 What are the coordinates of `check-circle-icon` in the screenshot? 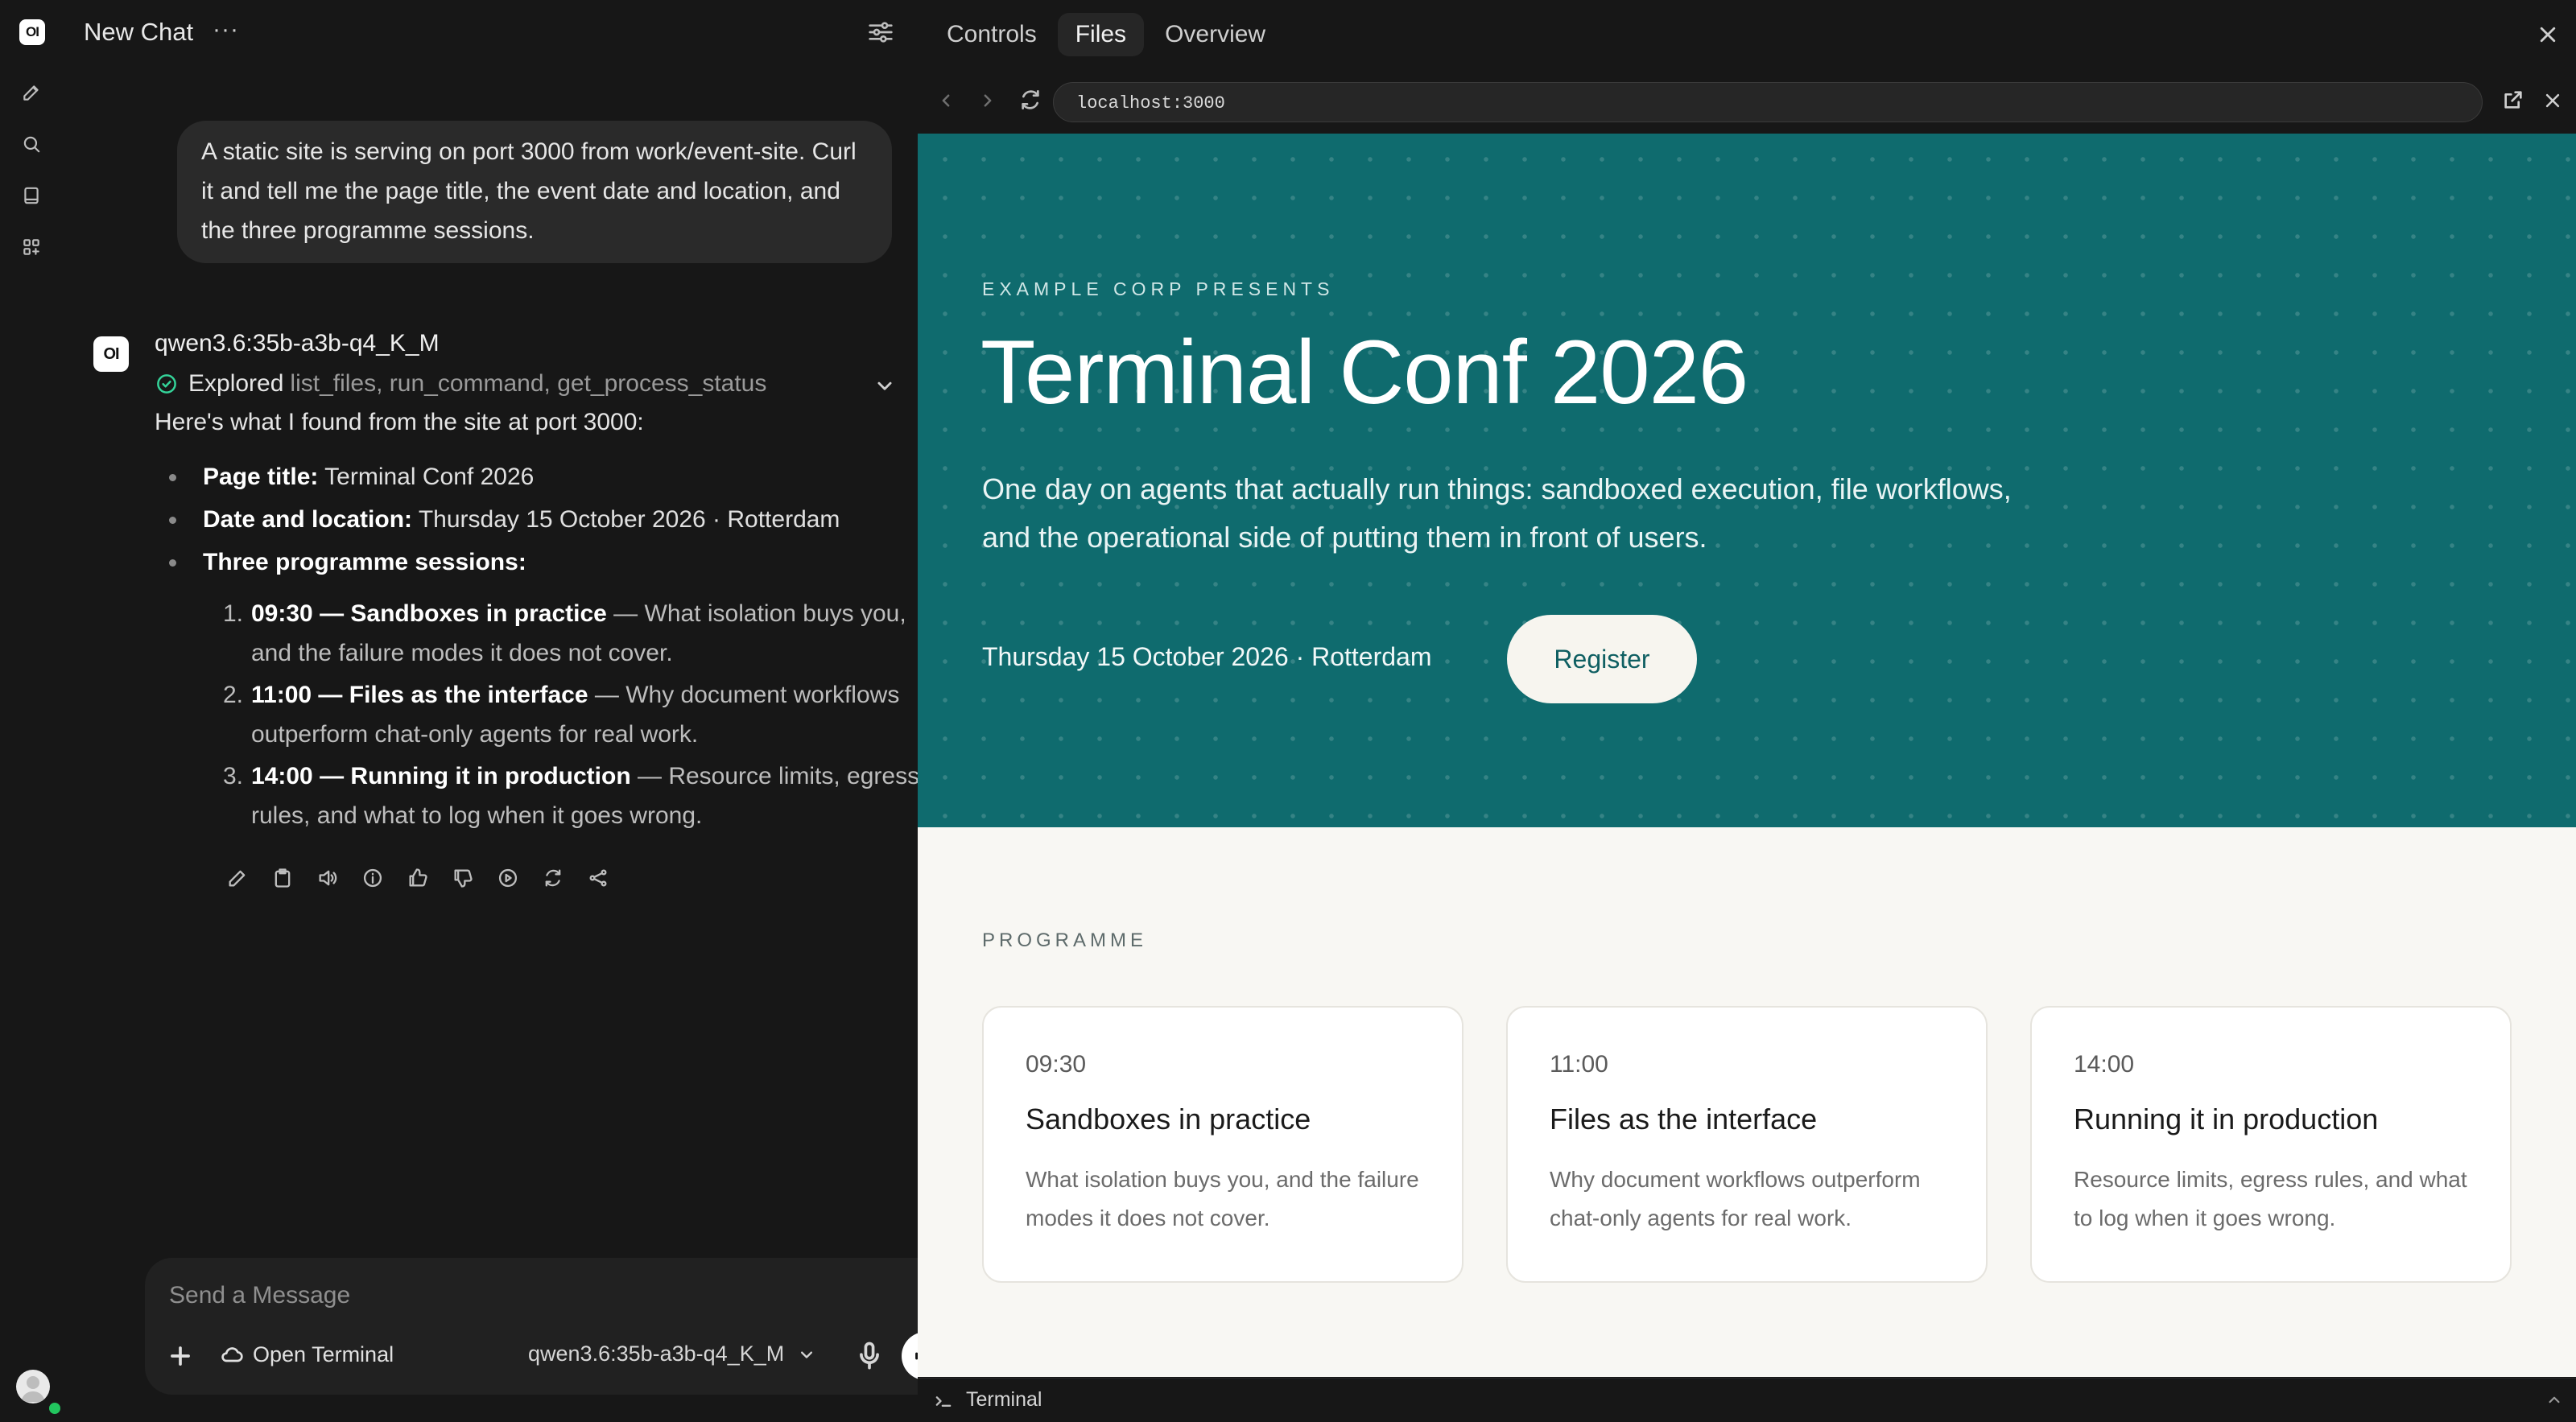 It's located at (167, 384).